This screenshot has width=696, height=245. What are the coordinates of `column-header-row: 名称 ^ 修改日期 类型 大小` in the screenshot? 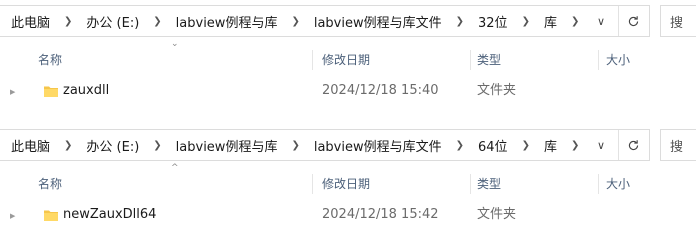 It's located at (348, 179).